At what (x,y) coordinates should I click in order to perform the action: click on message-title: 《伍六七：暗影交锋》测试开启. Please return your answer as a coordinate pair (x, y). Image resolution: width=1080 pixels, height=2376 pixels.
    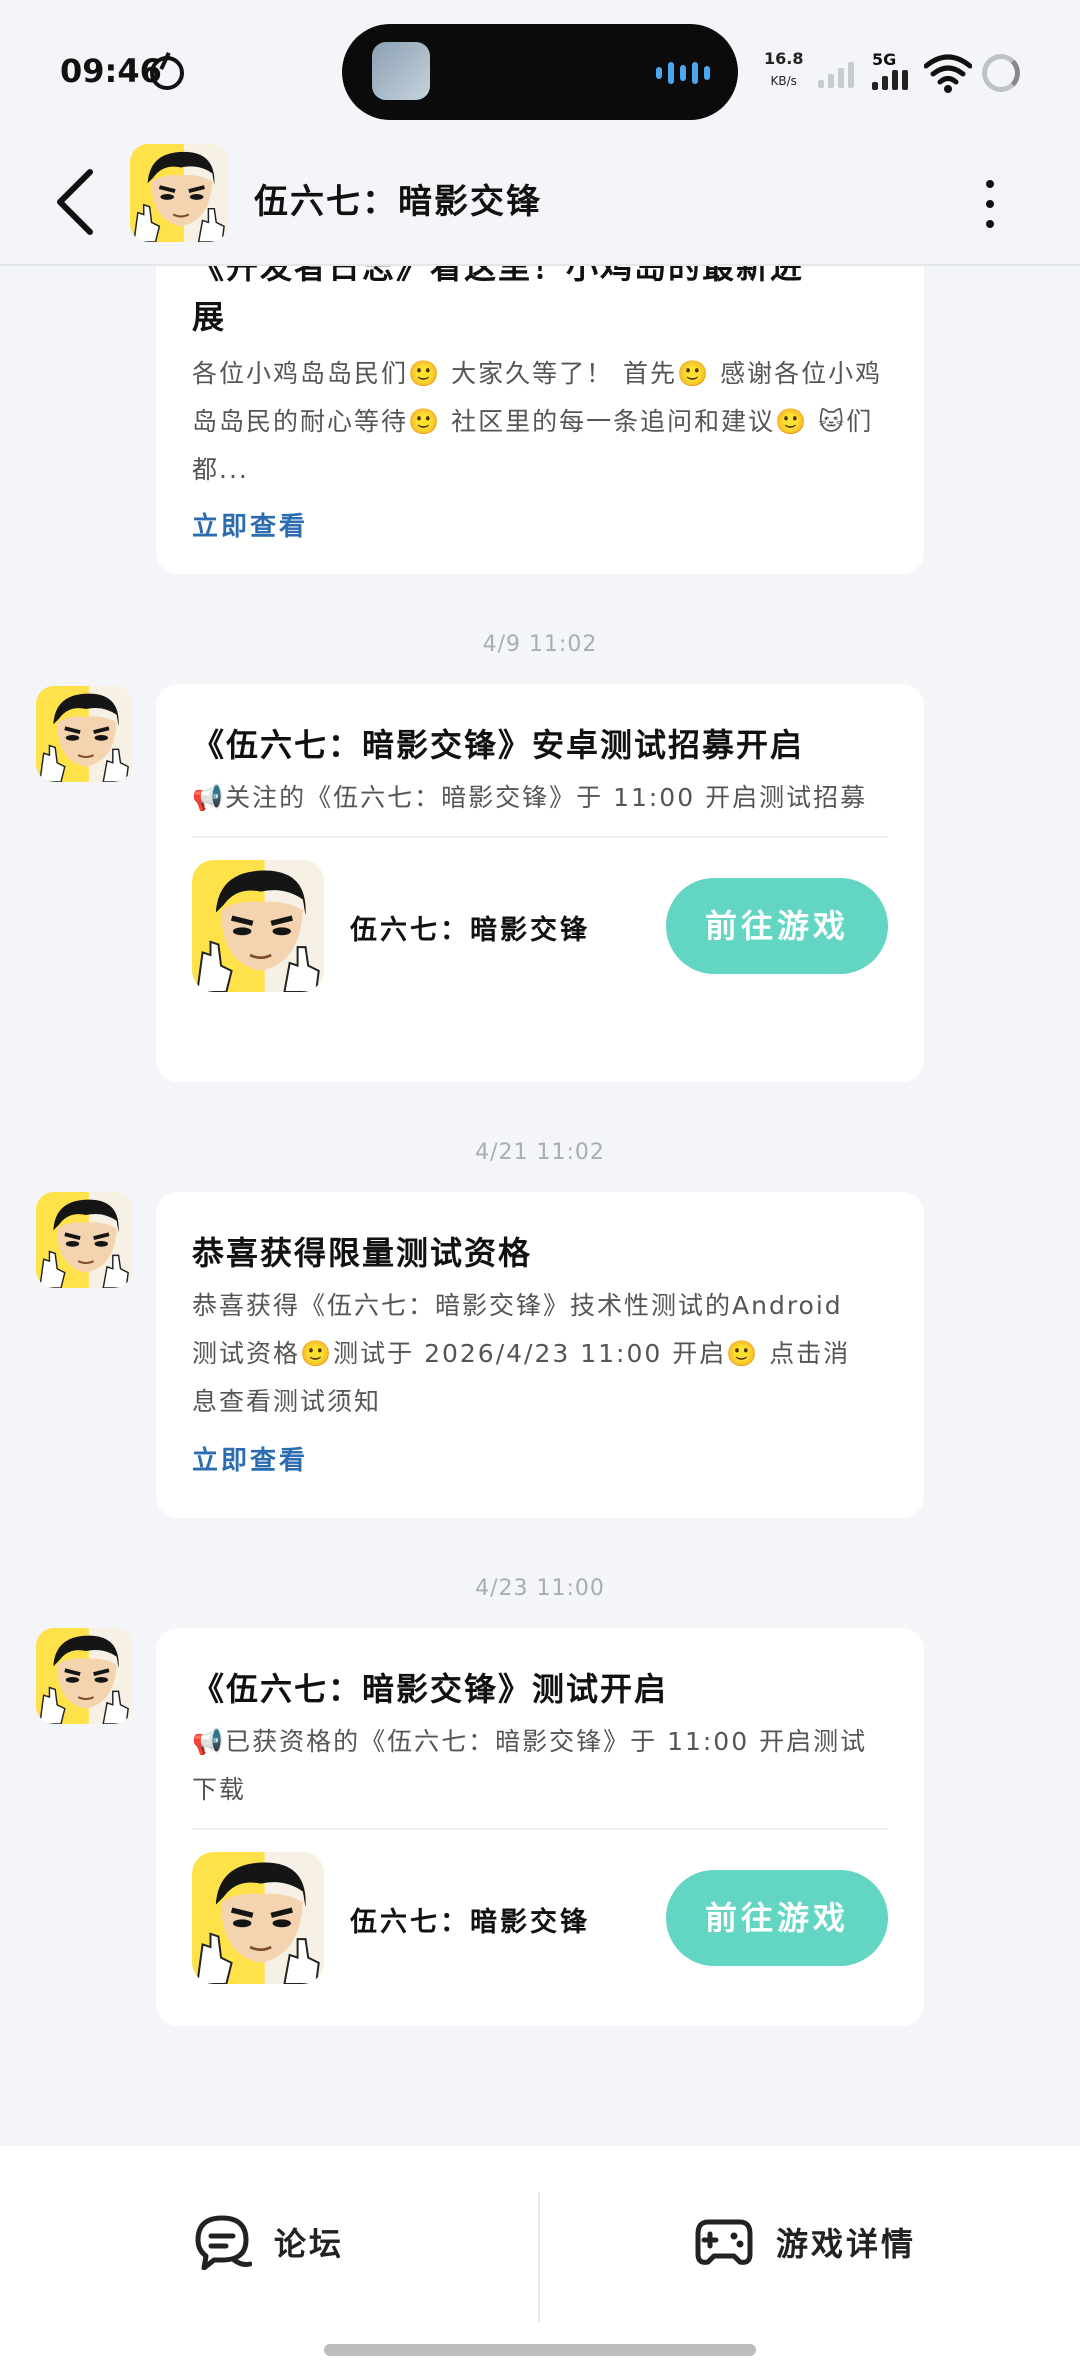
    Looking at the image, I should click on (430, 1689).